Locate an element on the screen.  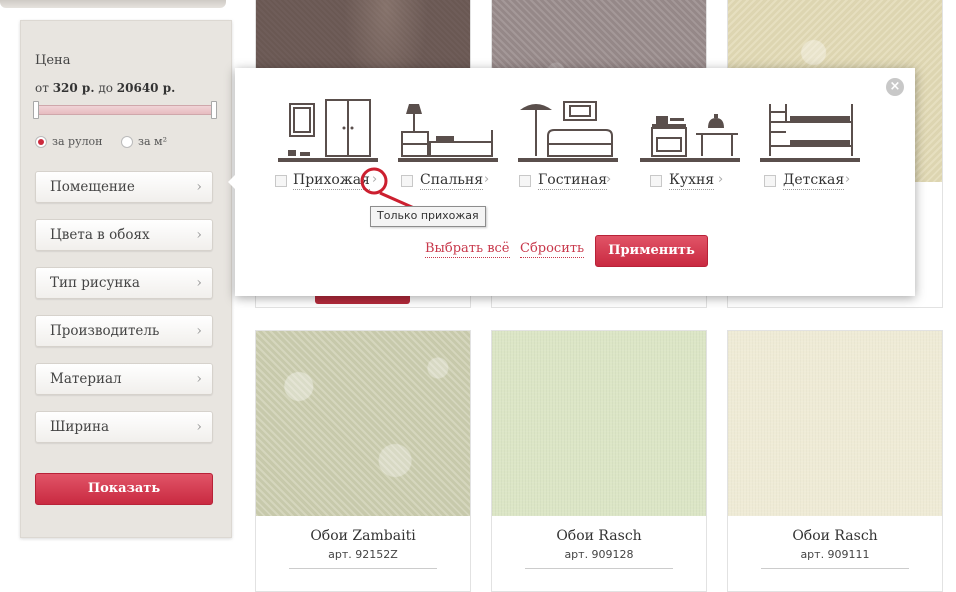
radio-per-sqm: за м² is located at coordinates (144, 141).